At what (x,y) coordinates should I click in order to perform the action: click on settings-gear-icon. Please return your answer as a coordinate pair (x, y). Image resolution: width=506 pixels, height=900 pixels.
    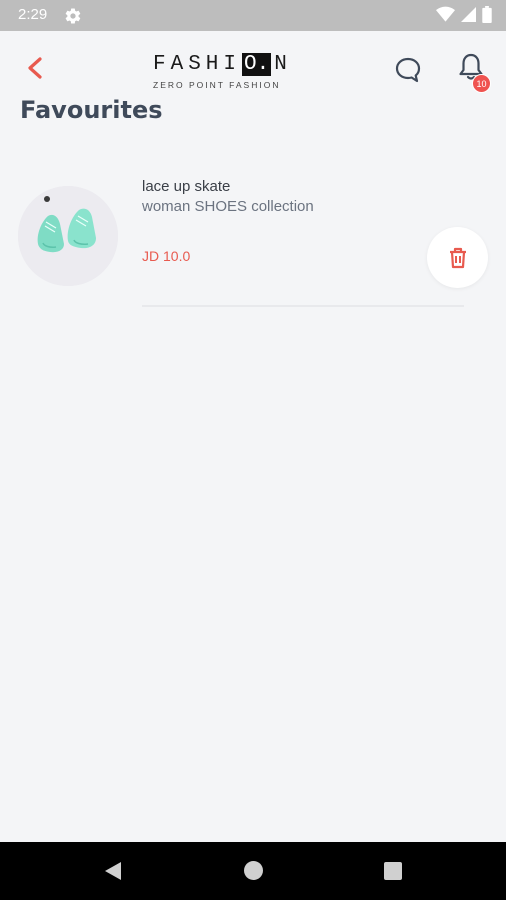
    Looking at the image, I should click on (73, 16).